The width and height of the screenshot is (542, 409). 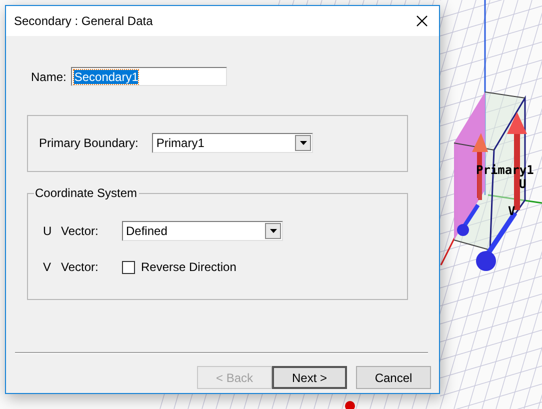 What do you see at coordinates (309, 377) in the screenshot?
I see `wizard-button: Next >` at bounding box center [309, 377].